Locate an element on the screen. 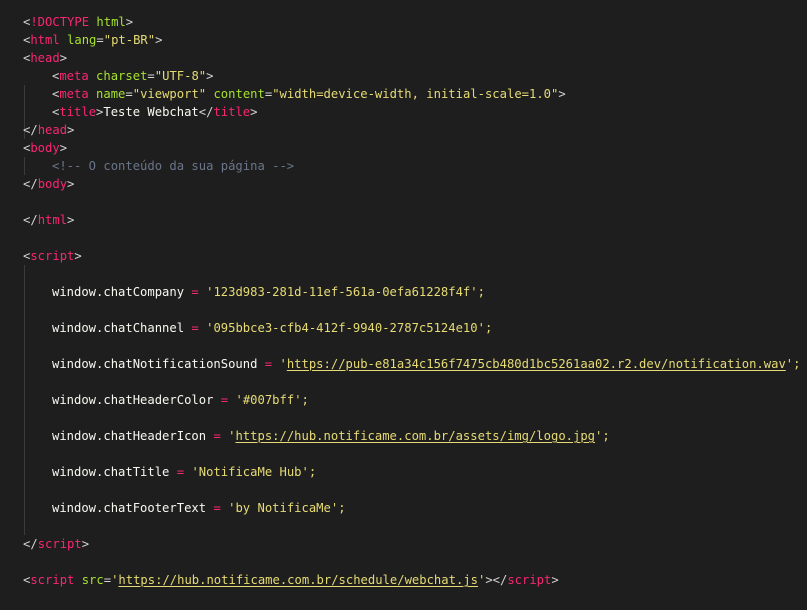  code-line-28: window.chatFooterText = 'by NotificaMe'; is located at coordinates (415, 508).